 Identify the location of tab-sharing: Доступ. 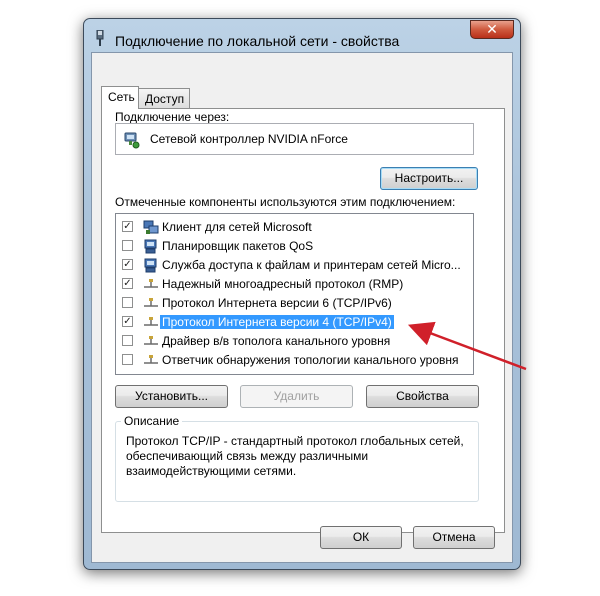
(164, 98).